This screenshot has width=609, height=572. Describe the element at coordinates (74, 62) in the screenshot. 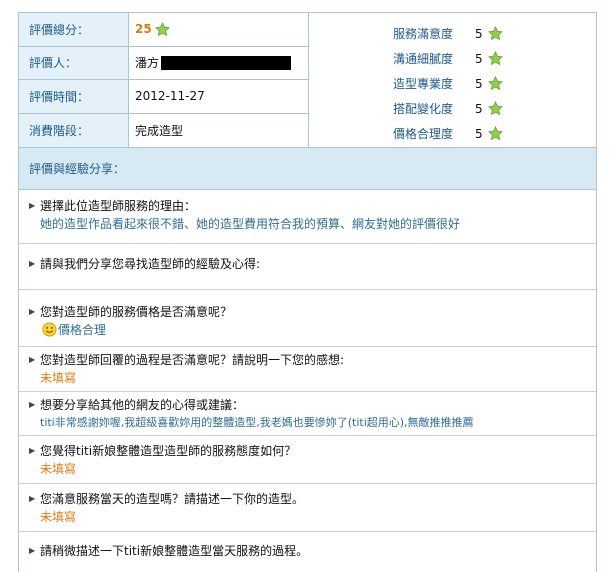

I see `reviewer-label: 評價人：` at that location.